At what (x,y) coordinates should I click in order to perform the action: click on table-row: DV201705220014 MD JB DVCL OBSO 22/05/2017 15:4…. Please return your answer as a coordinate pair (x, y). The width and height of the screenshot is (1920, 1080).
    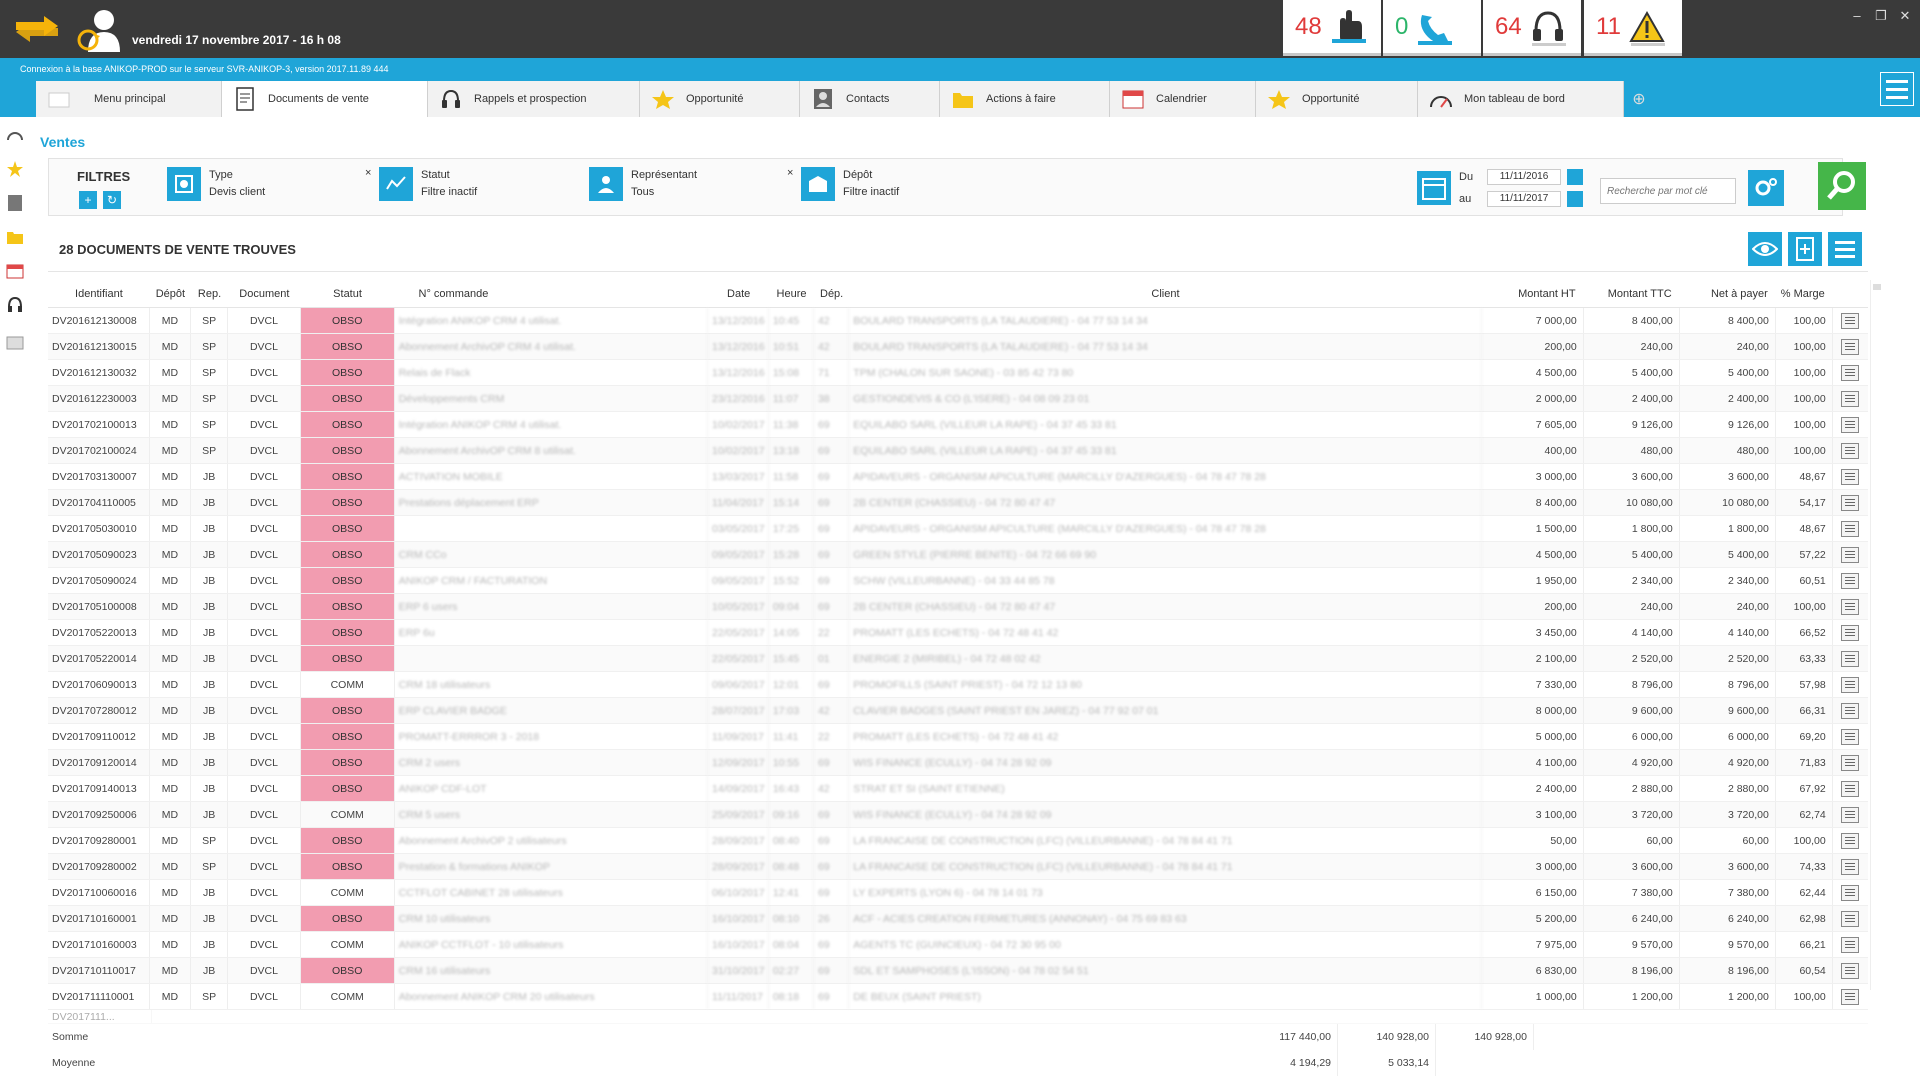
    Looking at the image, I should click on (958, 659).